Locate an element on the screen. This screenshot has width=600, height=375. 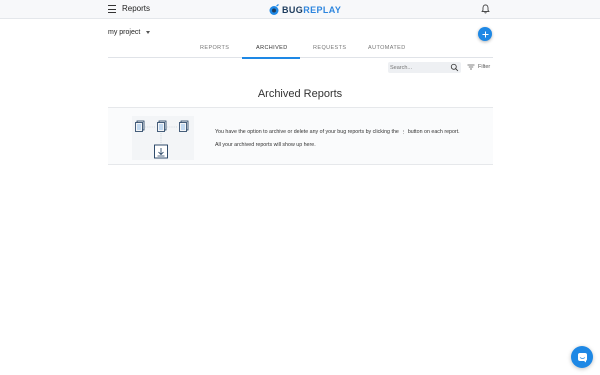
project-name: my project is located at coordinates (124, 32).